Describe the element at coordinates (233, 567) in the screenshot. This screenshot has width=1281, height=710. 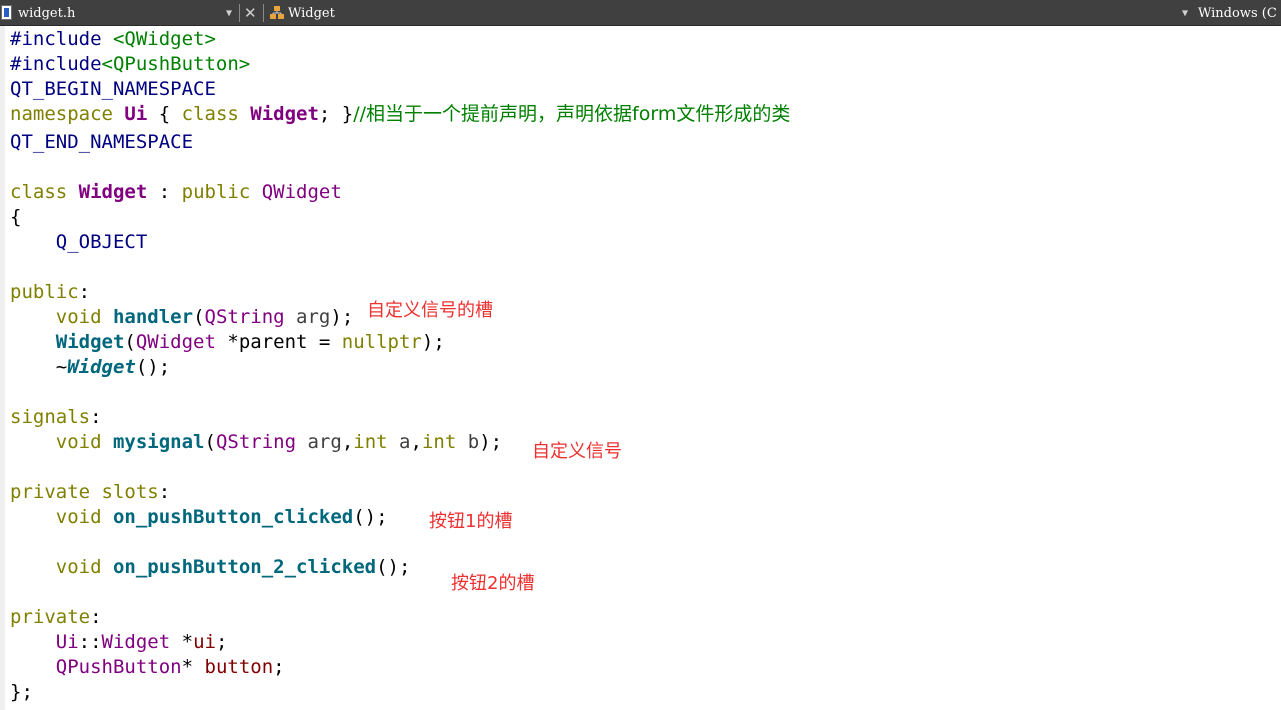
I see `code-line: void on_pushButton_2_clicked();` at that location.